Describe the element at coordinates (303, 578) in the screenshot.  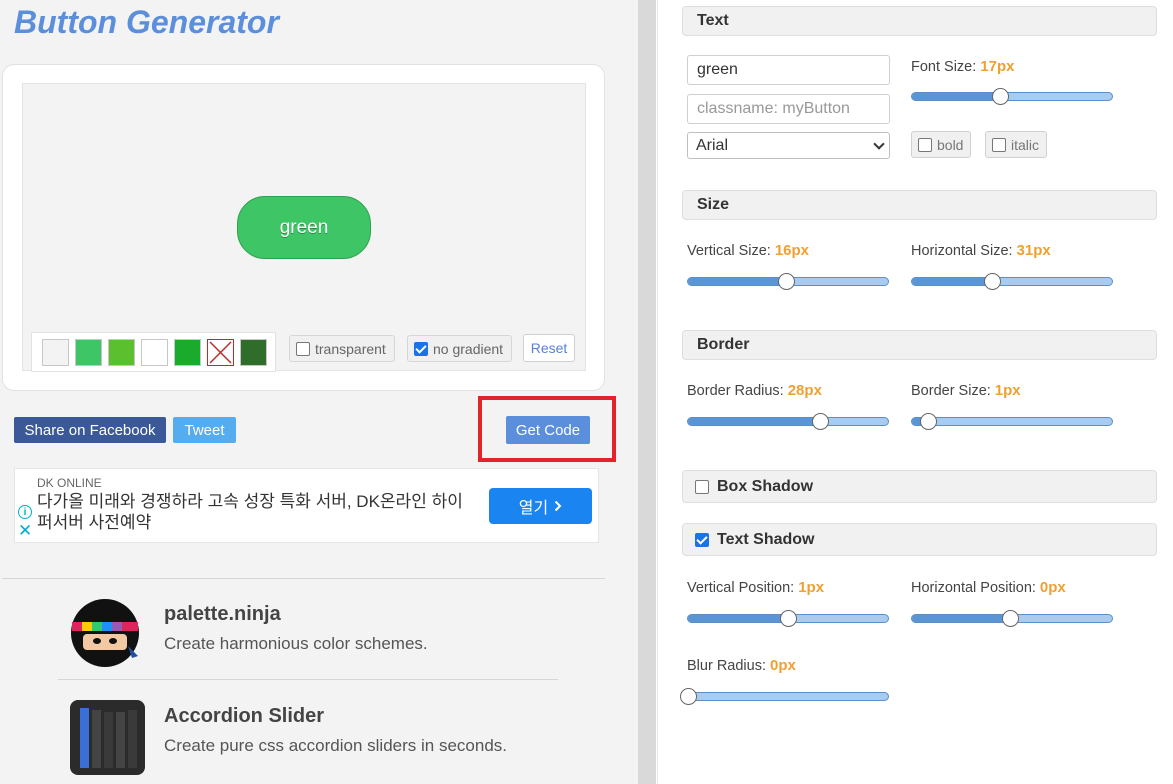
I see `divider` at that location.